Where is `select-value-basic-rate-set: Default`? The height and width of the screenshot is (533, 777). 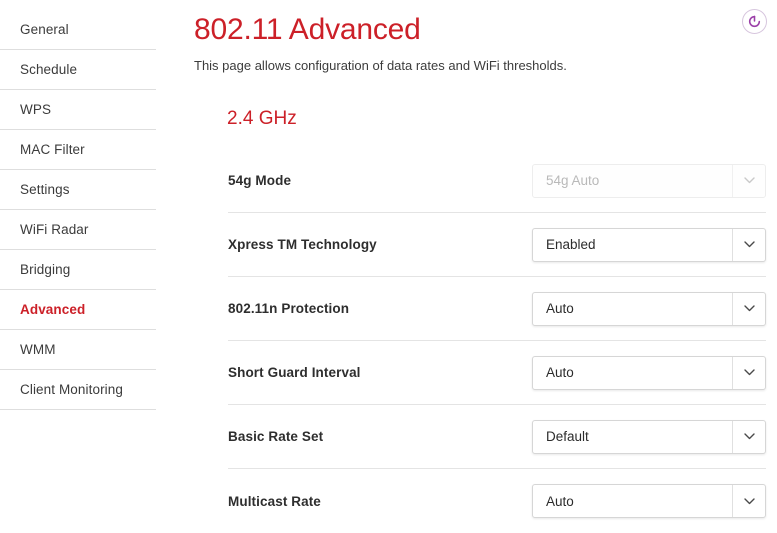 select-value-basic-rate-set: Default is located at coordinates (567, 436).